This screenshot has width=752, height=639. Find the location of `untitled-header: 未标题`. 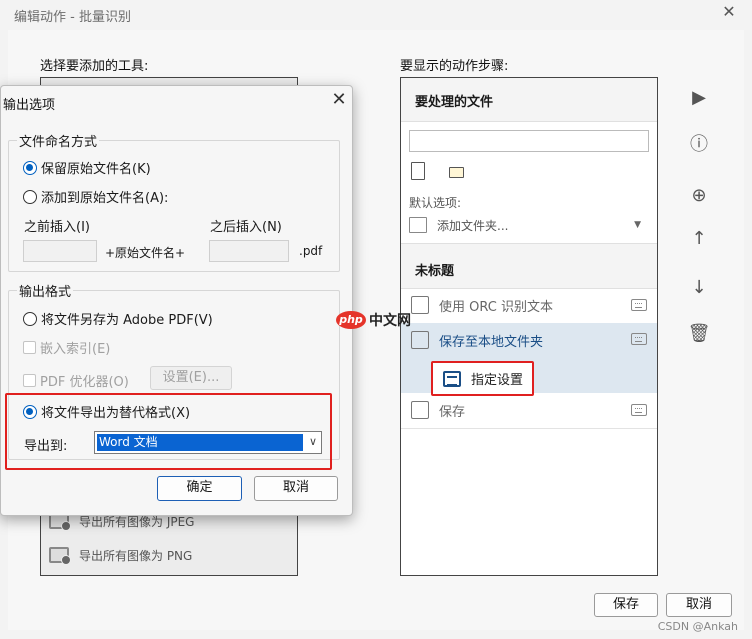

untitled-header: 未标题 is located at coordinates (529, 266).